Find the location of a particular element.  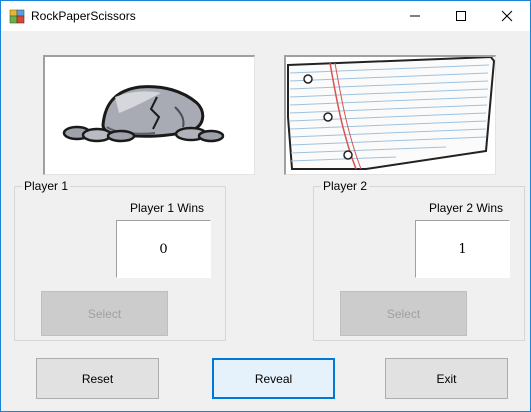

player1-score: 0 is located at coordinates (163, 249).